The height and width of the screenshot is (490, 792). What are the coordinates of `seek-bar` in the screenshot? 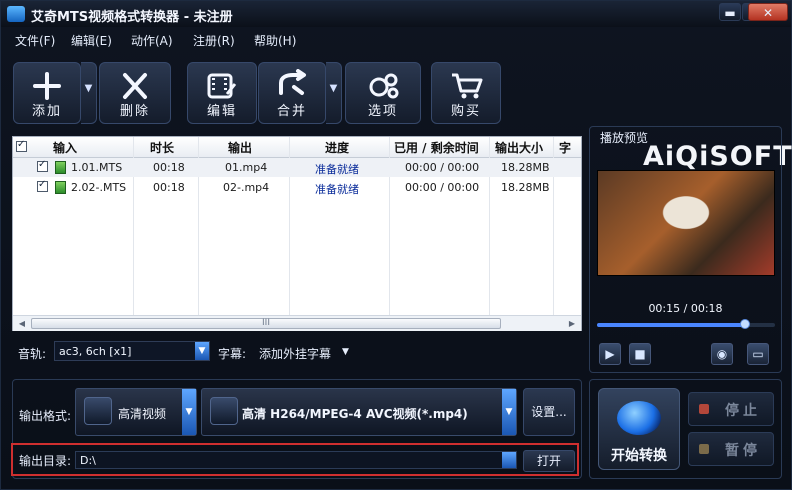 It's located at (686, 324).